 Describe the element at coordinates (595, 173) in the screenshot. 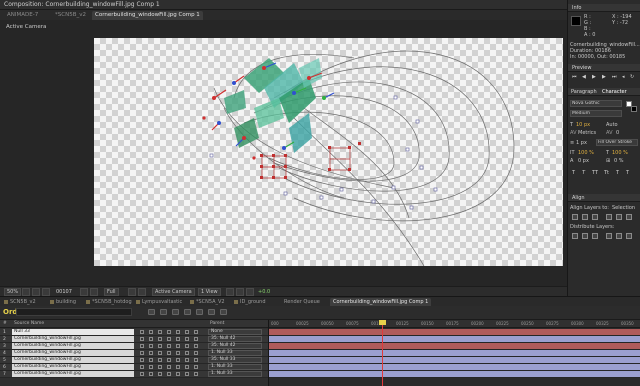

I see `all-caps-button: TT` at that location.